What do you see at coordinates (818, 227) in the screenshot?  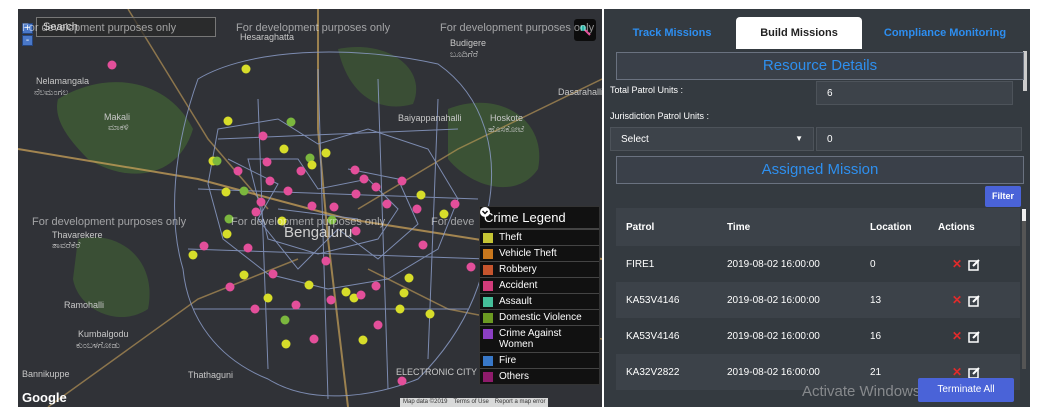 I see `table-header: Patrol Time Location Actions` at bounding box center [818, 227].